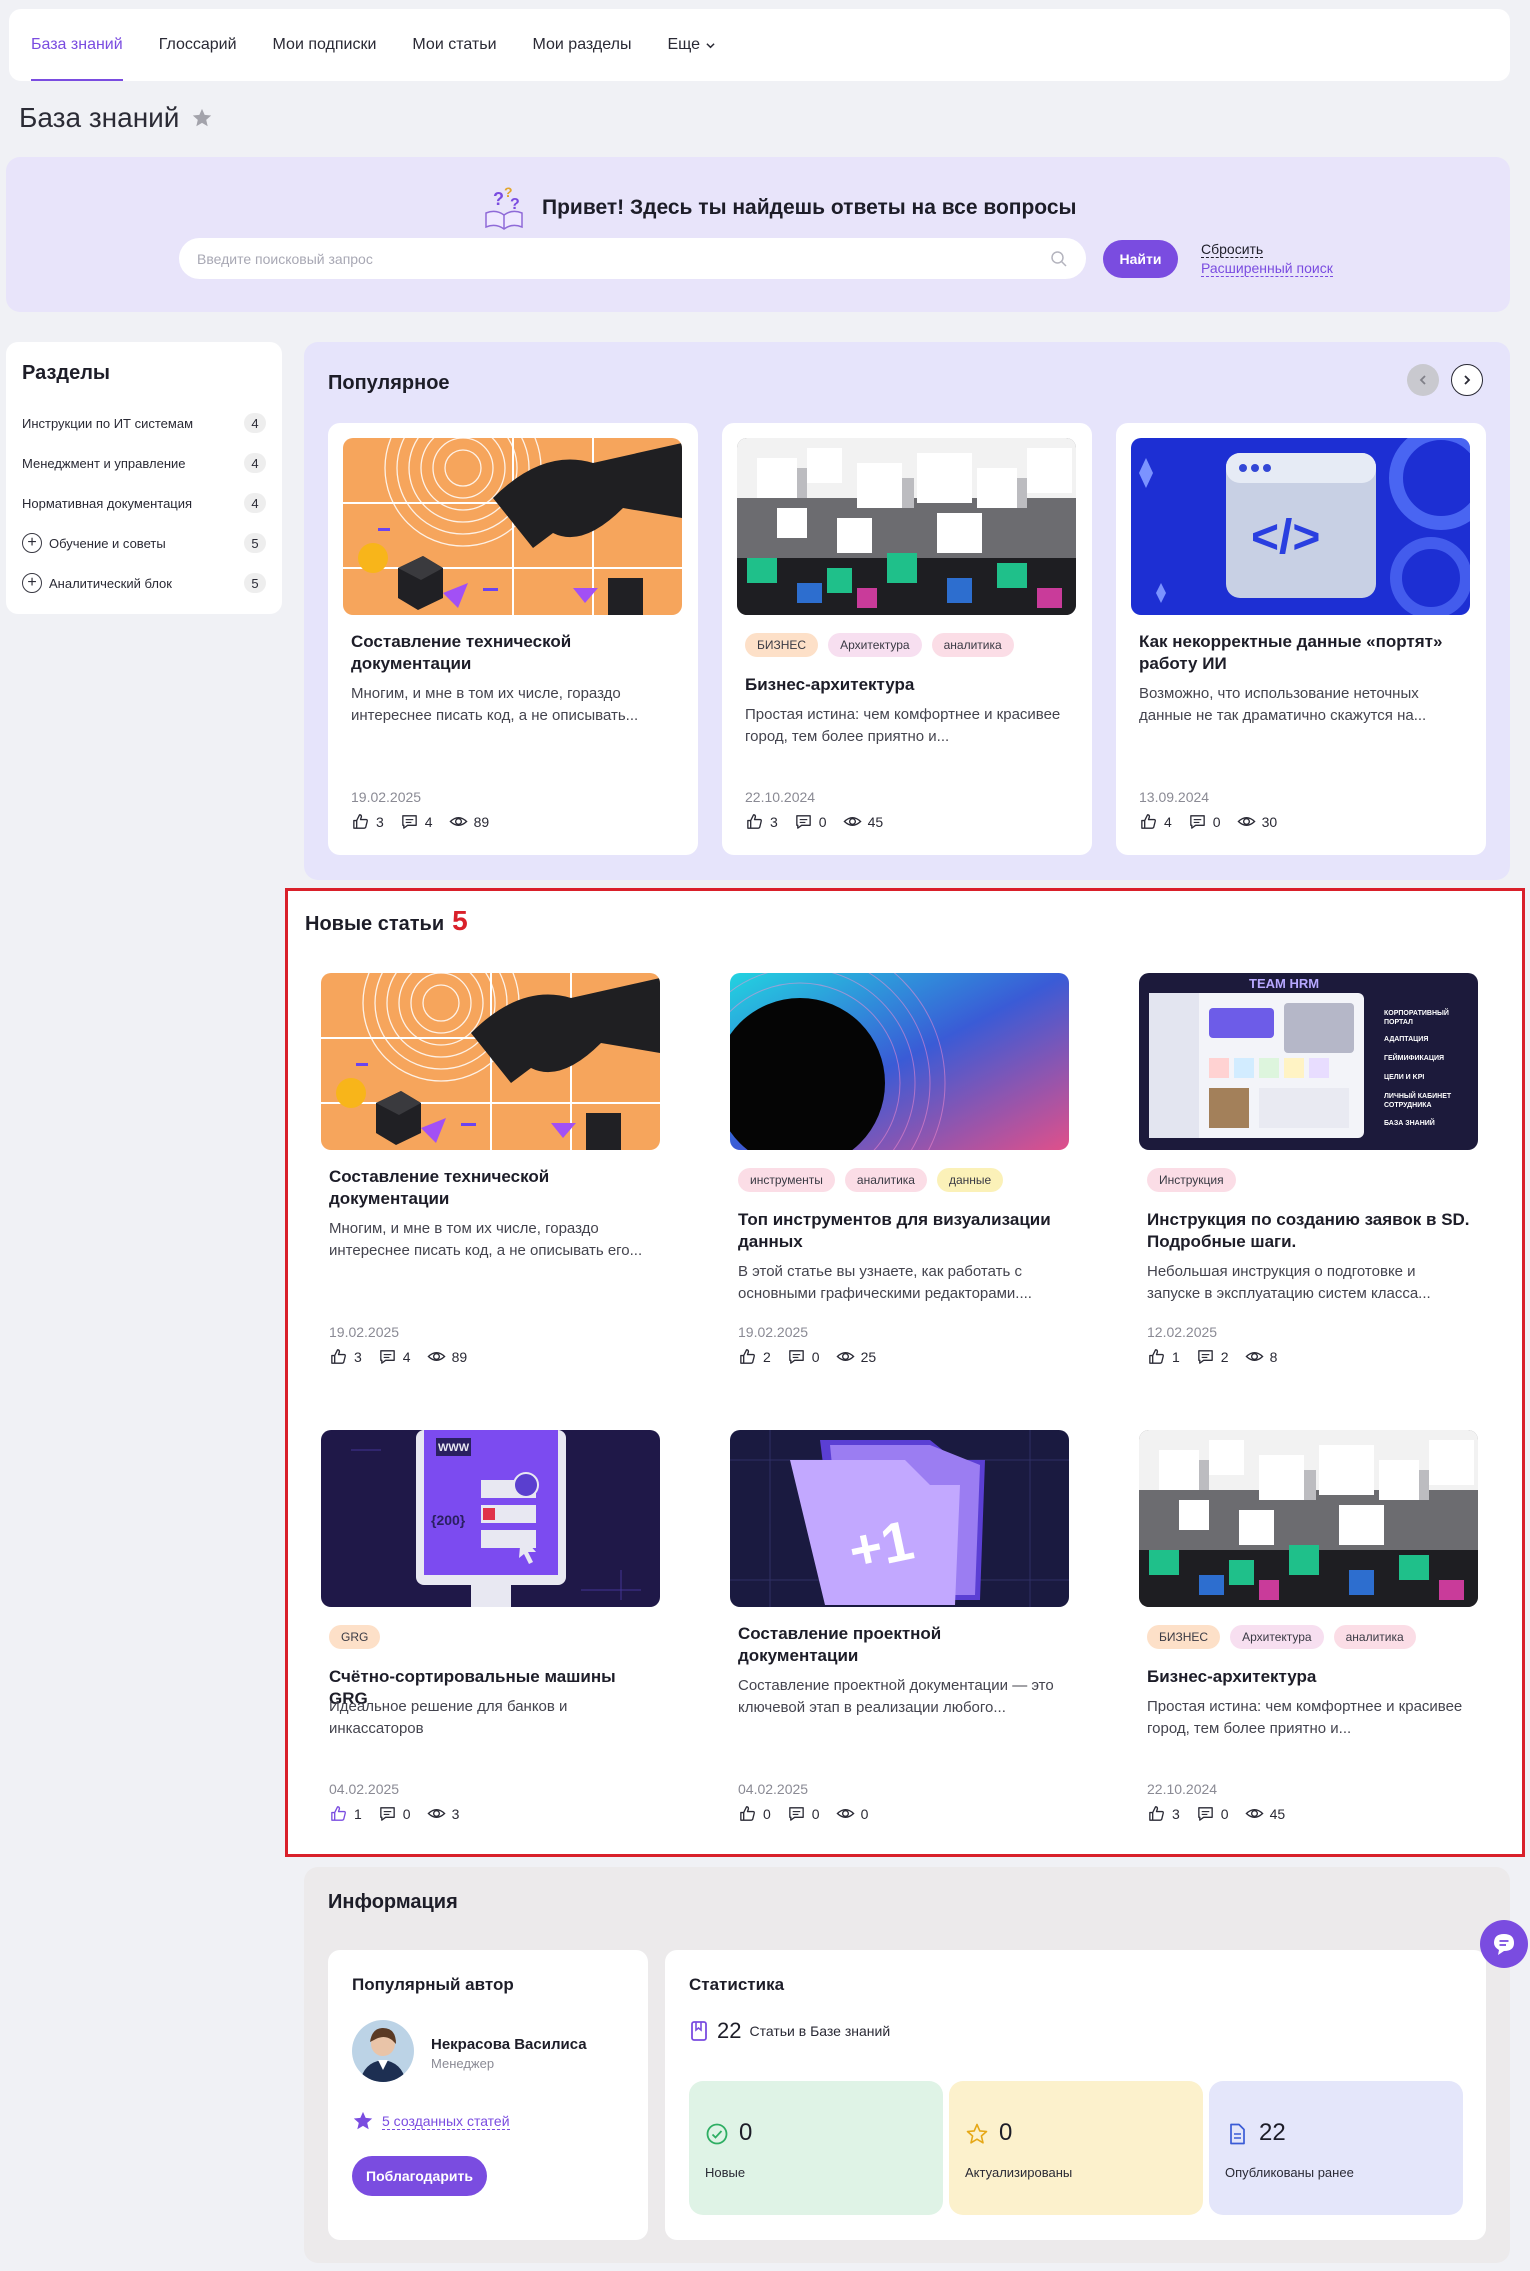 The width and height of the screenshot is (1530, 2271). I want to click on stat-tile-updated: 0 Актуализированы, so click(1076, 2148).